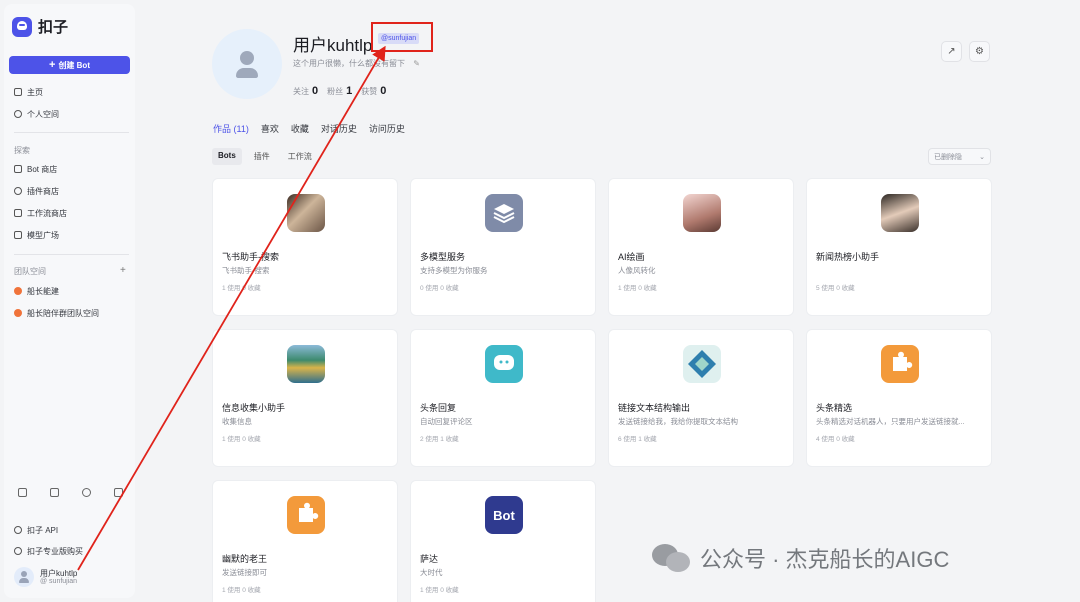 This screenshot has height=602, width=1080. Describe the element at coordinates (951, 51) in the screenshot. I see `share-button: ↗` at that location.